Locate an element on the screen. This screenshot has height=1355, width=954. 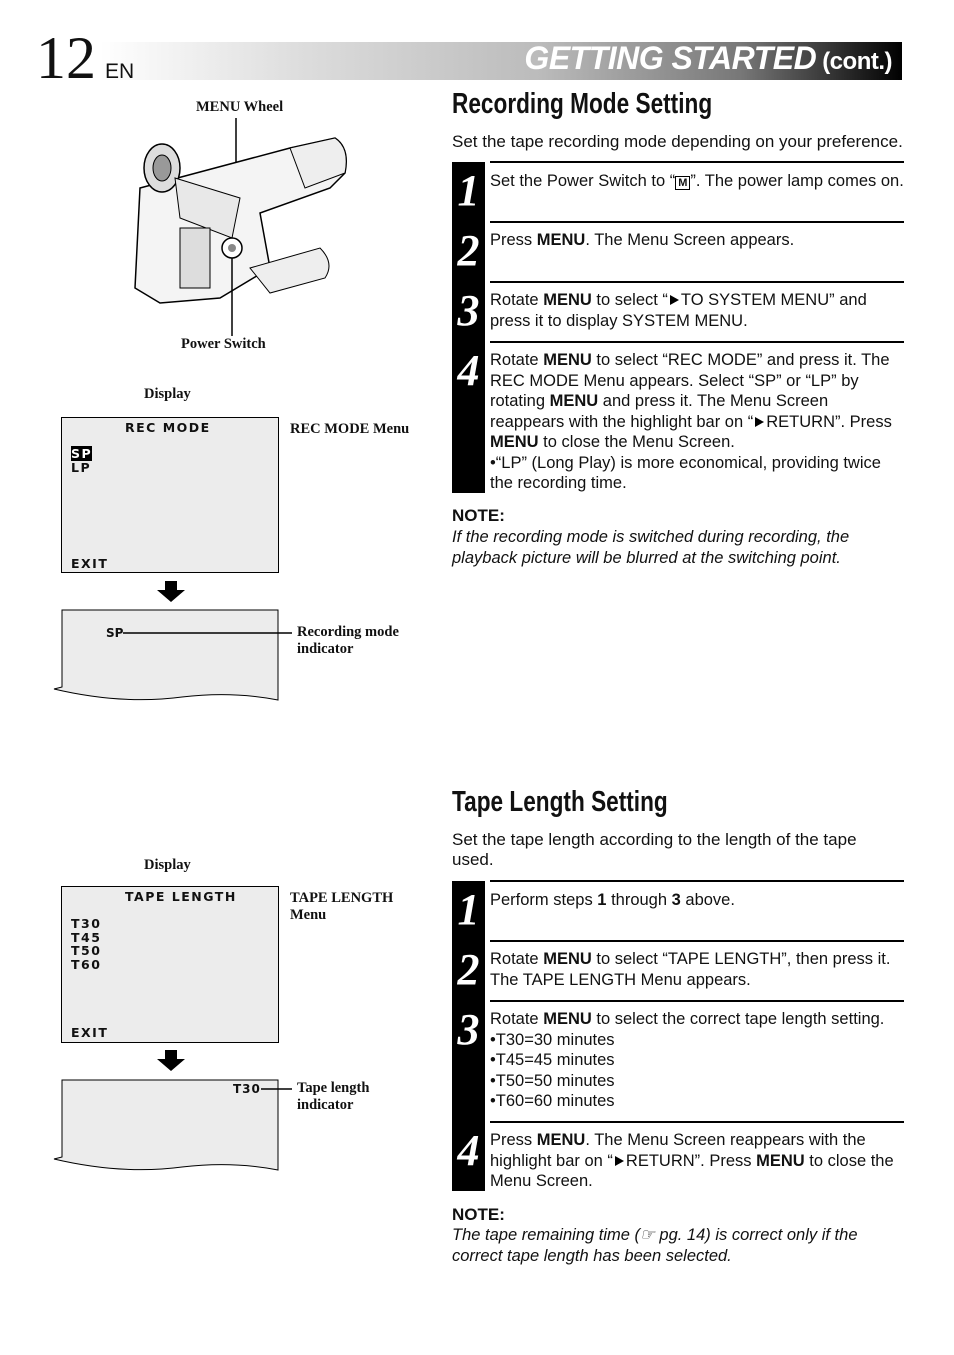
option: T45 is located at coordinates (86, 937).